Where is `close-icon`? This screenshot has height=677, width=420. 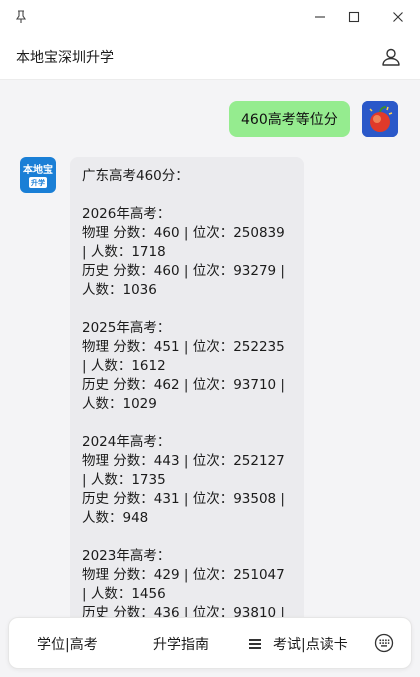 close-icon is located at coordinates (398, 17).